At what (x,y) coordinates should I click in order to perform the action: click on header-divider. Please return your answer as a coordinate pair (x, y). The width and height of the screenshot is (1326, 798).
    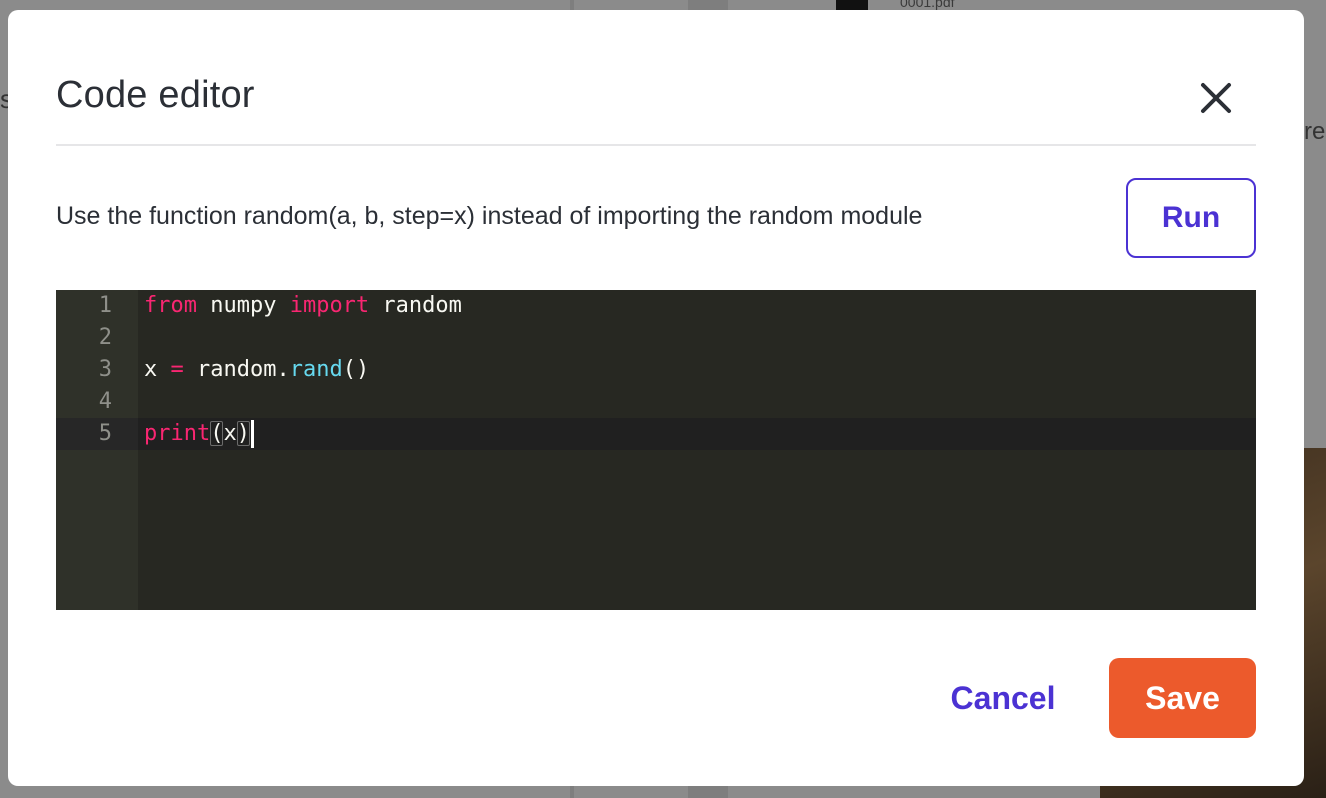
    Looking at the image, I should click on (656, 145).